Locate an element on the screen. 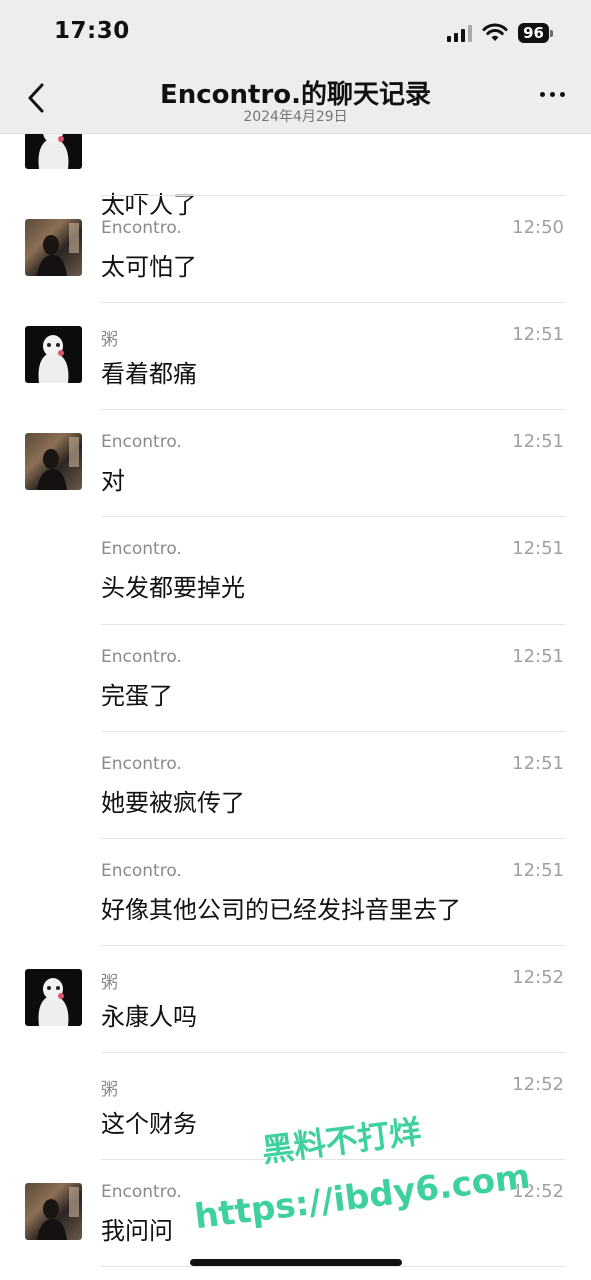  message-text: 对 is located at coordinates (113, 481).